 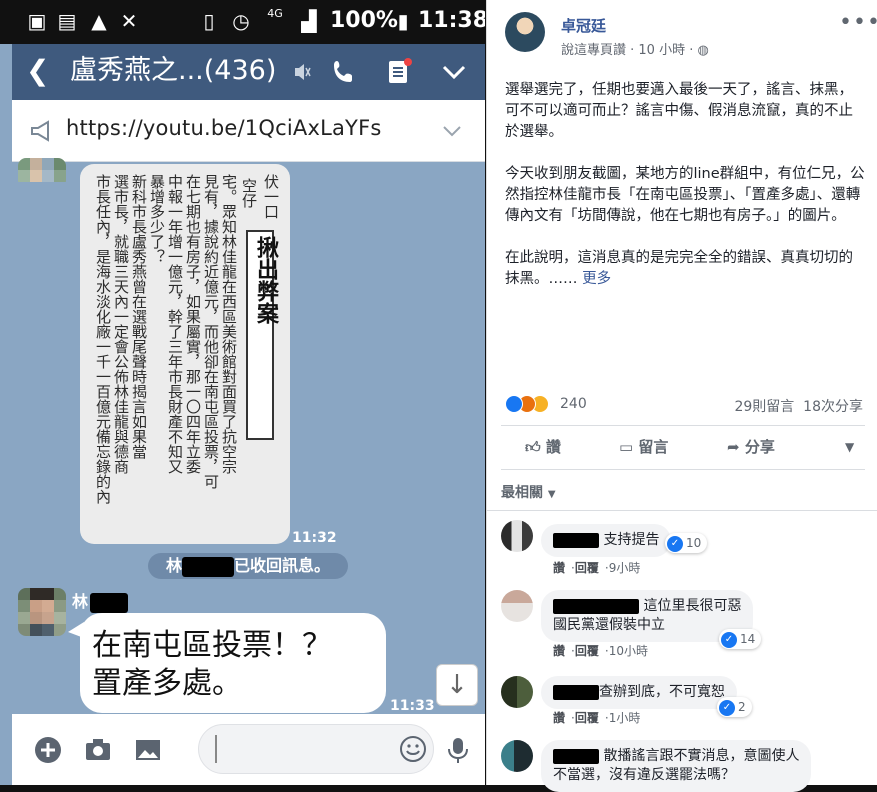 I want to click on news-column: 新科市長盧秀燕曾在選戰尾聲時揭言如果當, so click(x=139, y=316).